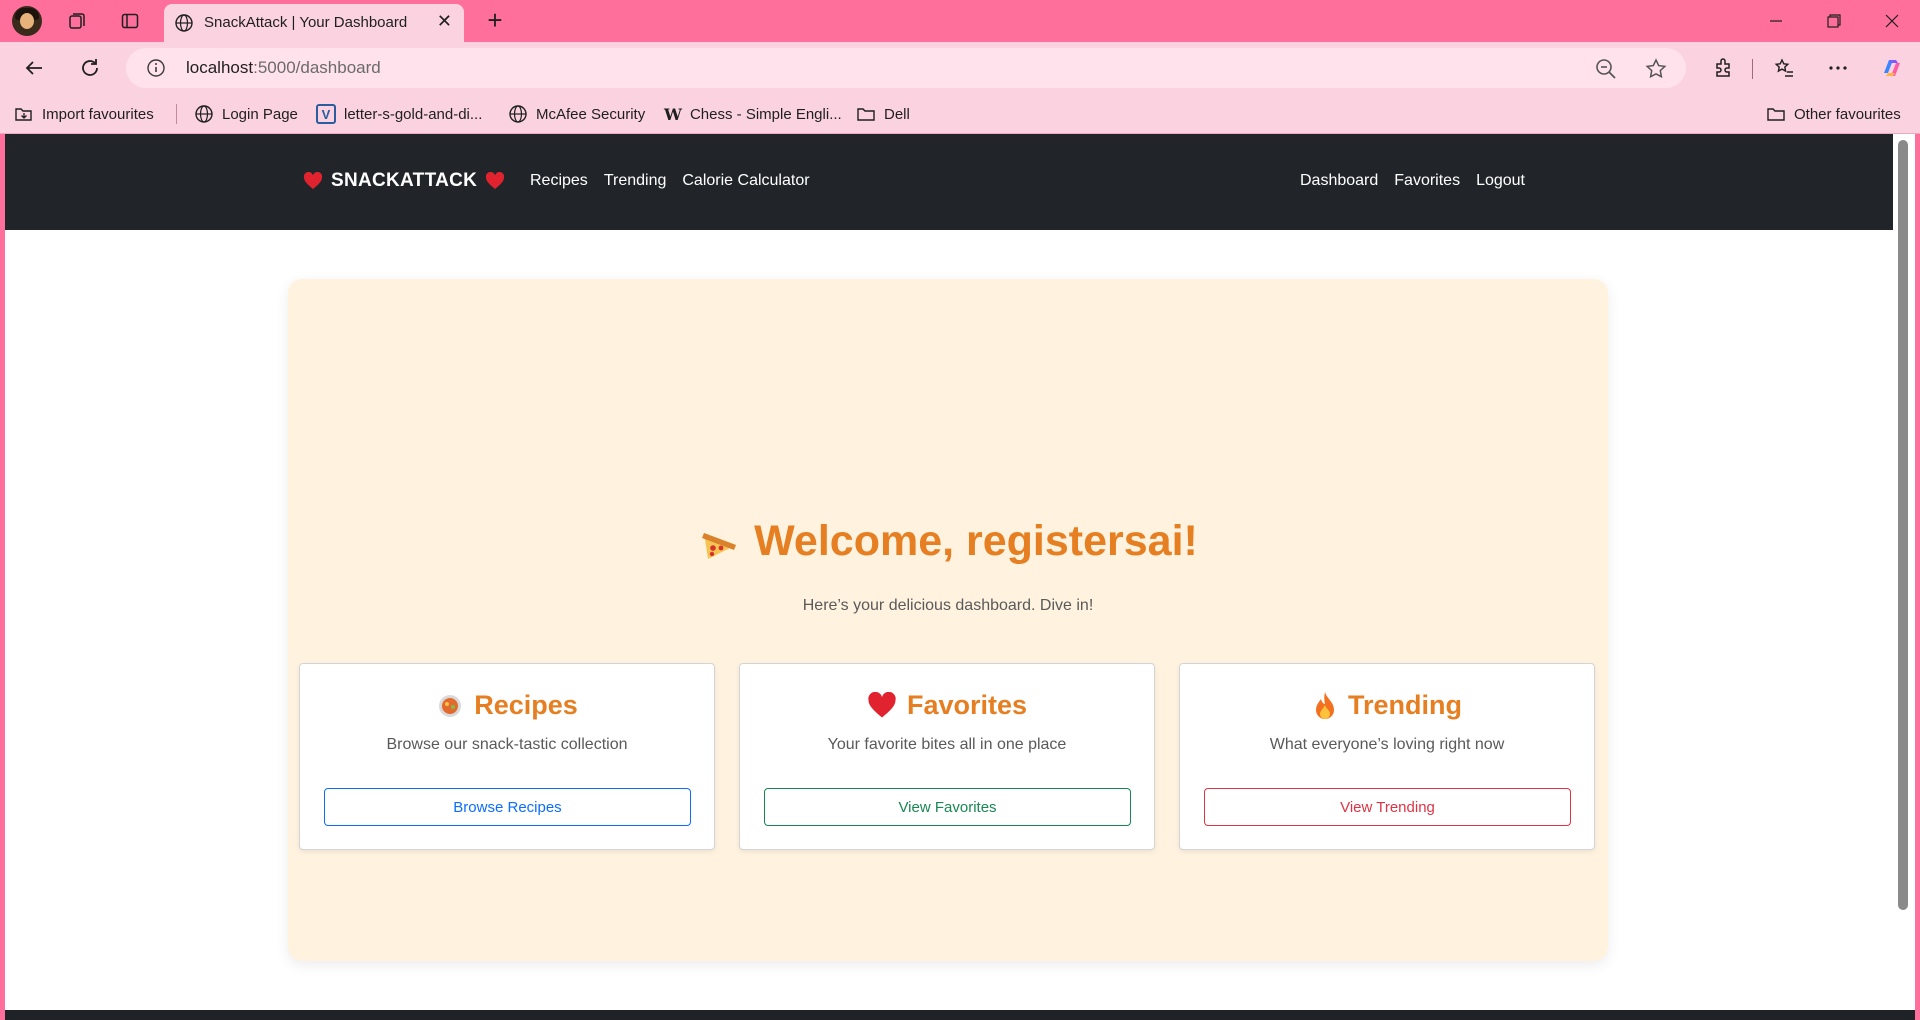 This screenshot has height=1020, width=1920. What do you see at coordinates (906, 68) in the screenshot?
I see `address-bar: localhost:5000/dashboard` at bounding box center [906, 68].